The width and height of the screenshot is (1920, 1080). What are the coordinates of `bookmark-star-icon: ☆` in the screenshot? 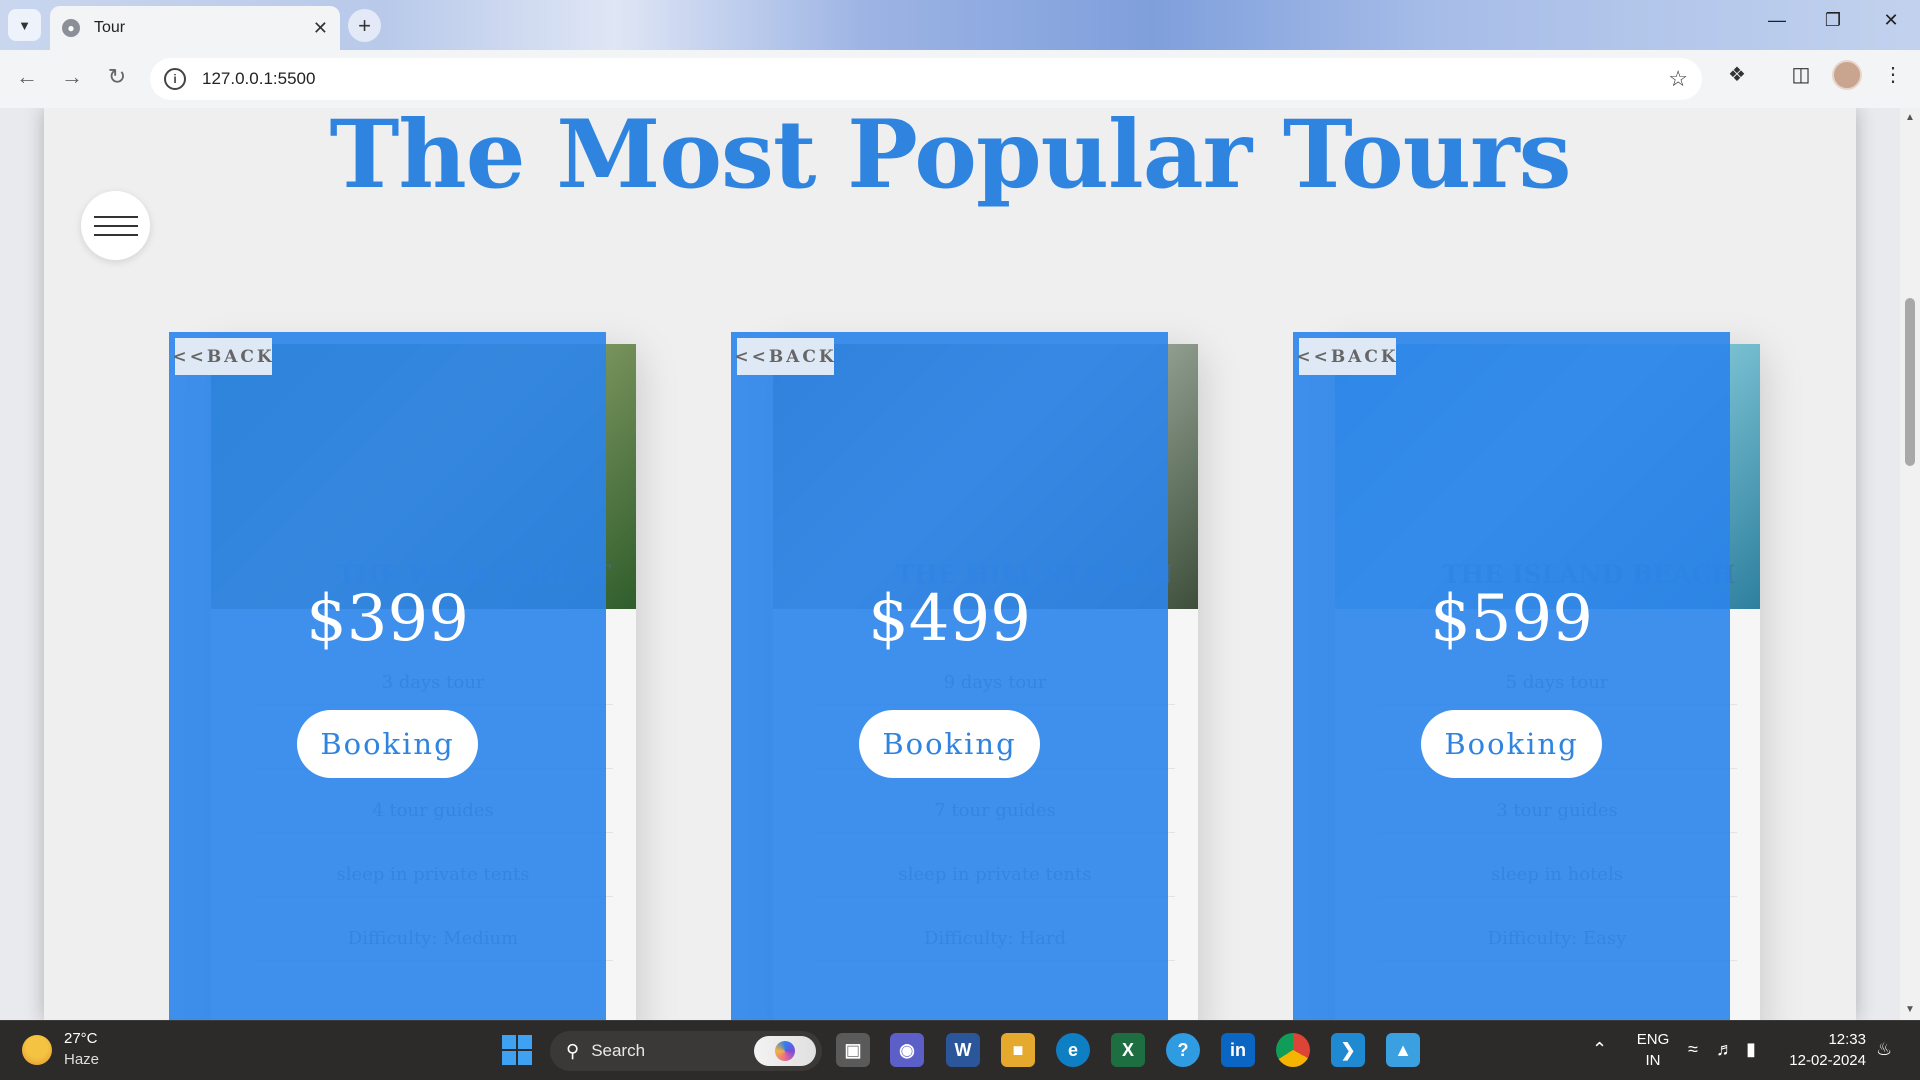 It's located at (1678, 79).